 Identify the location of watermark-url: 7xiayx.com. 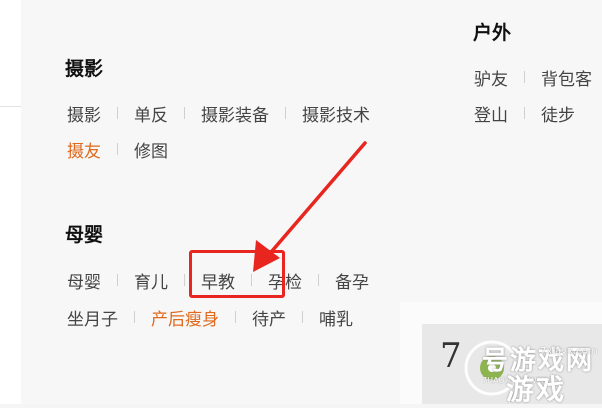
(569, 351).